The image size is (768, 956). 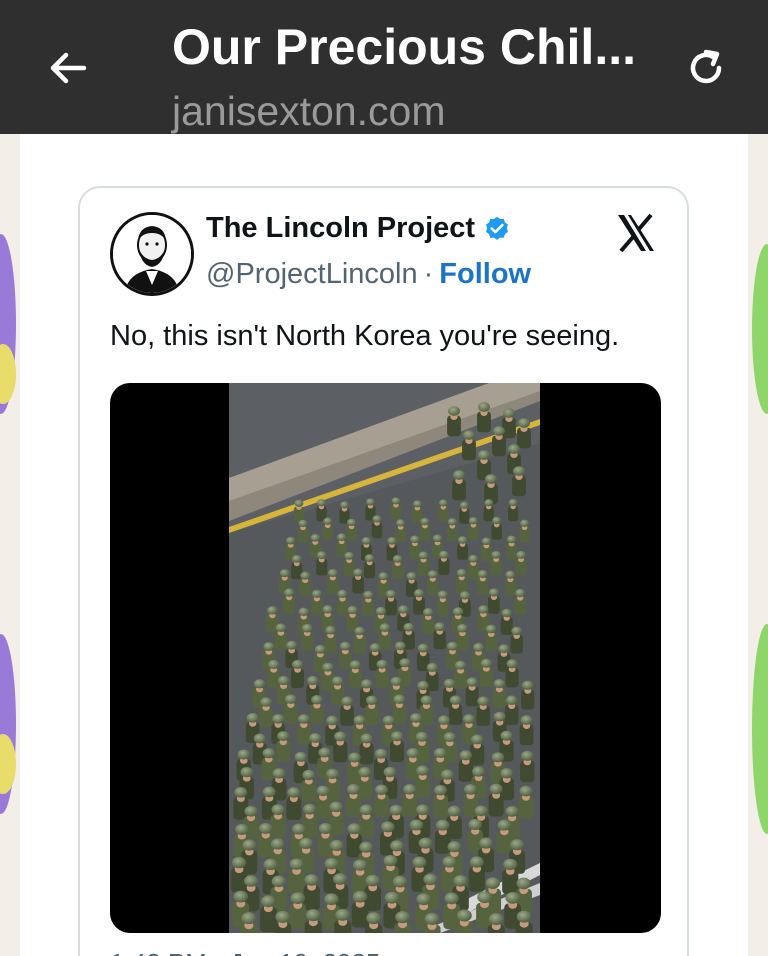 I want to click on reload-button, so click(x=706, y=68).